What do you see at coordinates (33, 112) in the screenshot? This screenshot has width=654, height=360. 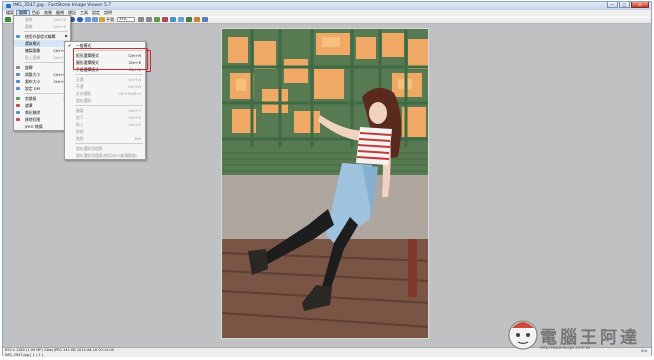 I see `menu-item-label: 美化移除` at bounding box center [33, 112].